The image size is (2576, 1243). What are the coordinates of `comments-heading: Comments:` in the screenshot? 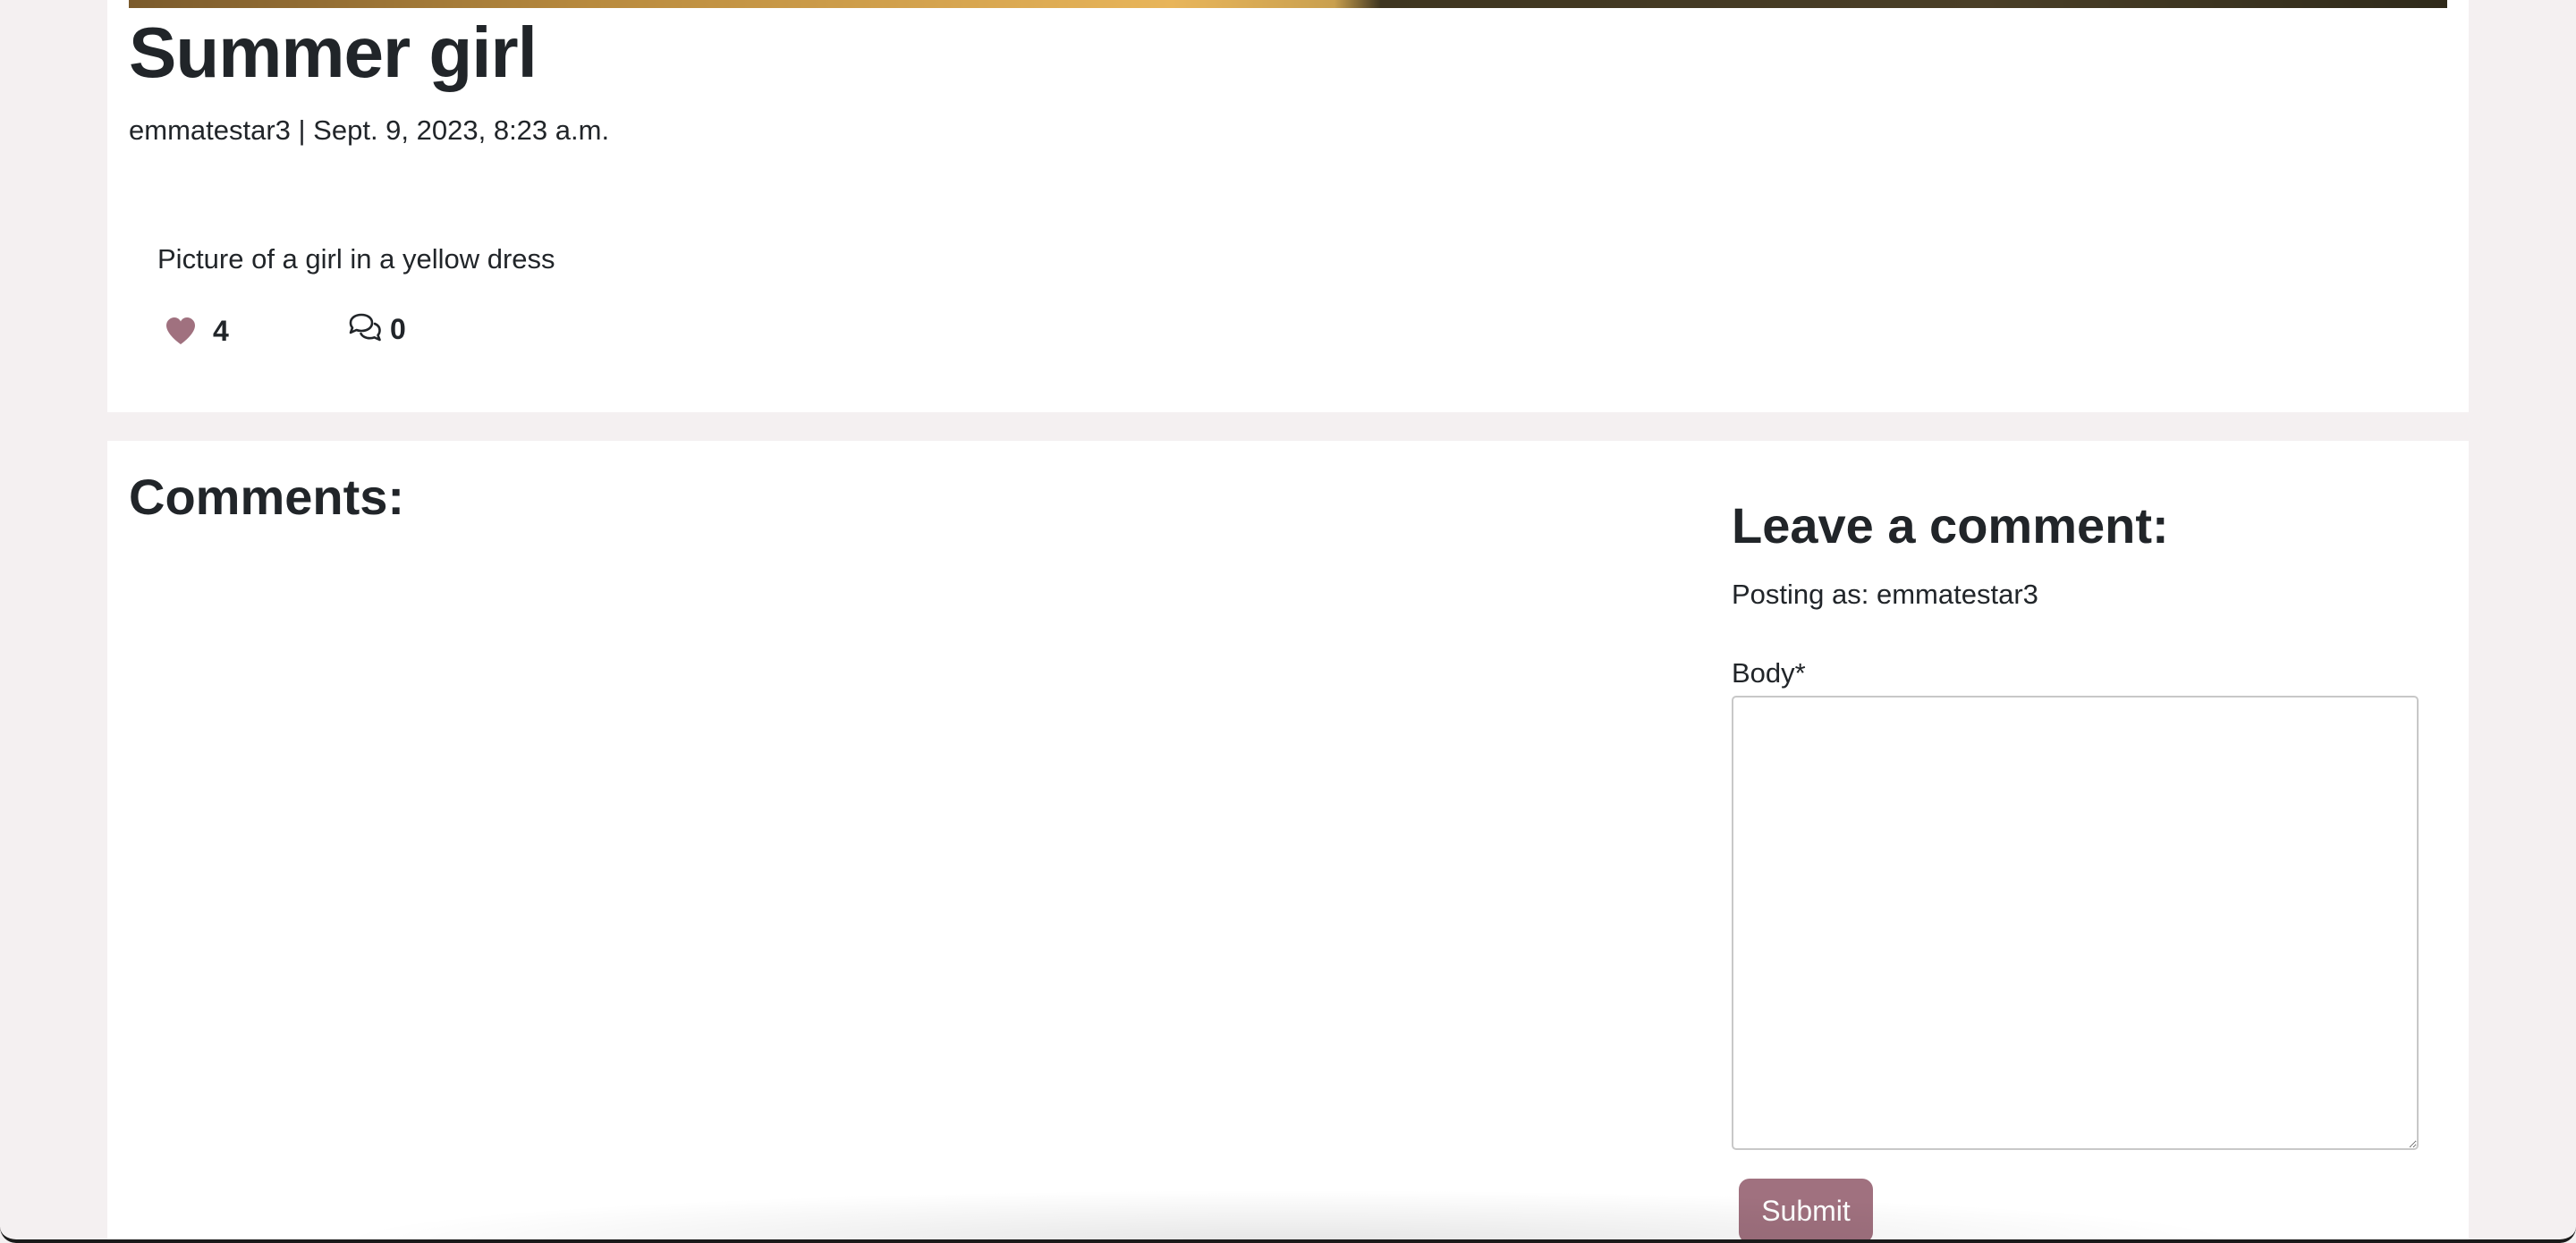 It's located at (267, 497).